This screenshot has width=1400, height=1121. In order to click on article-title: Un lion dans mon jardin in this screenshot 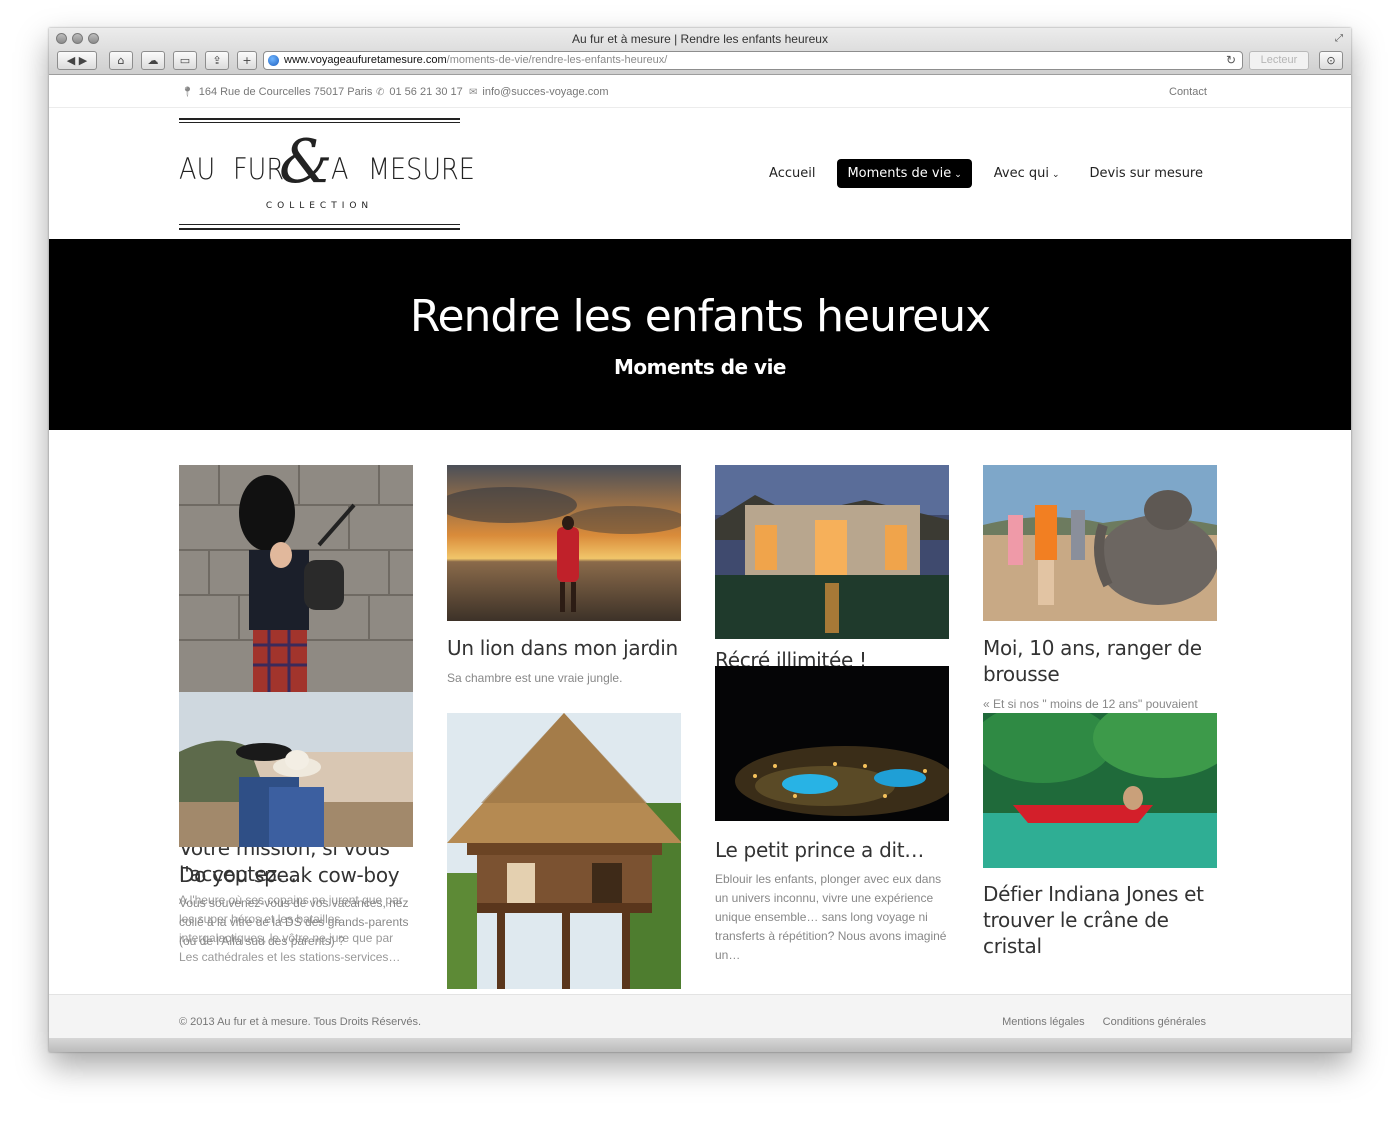, I will do `click(564, 648)`.